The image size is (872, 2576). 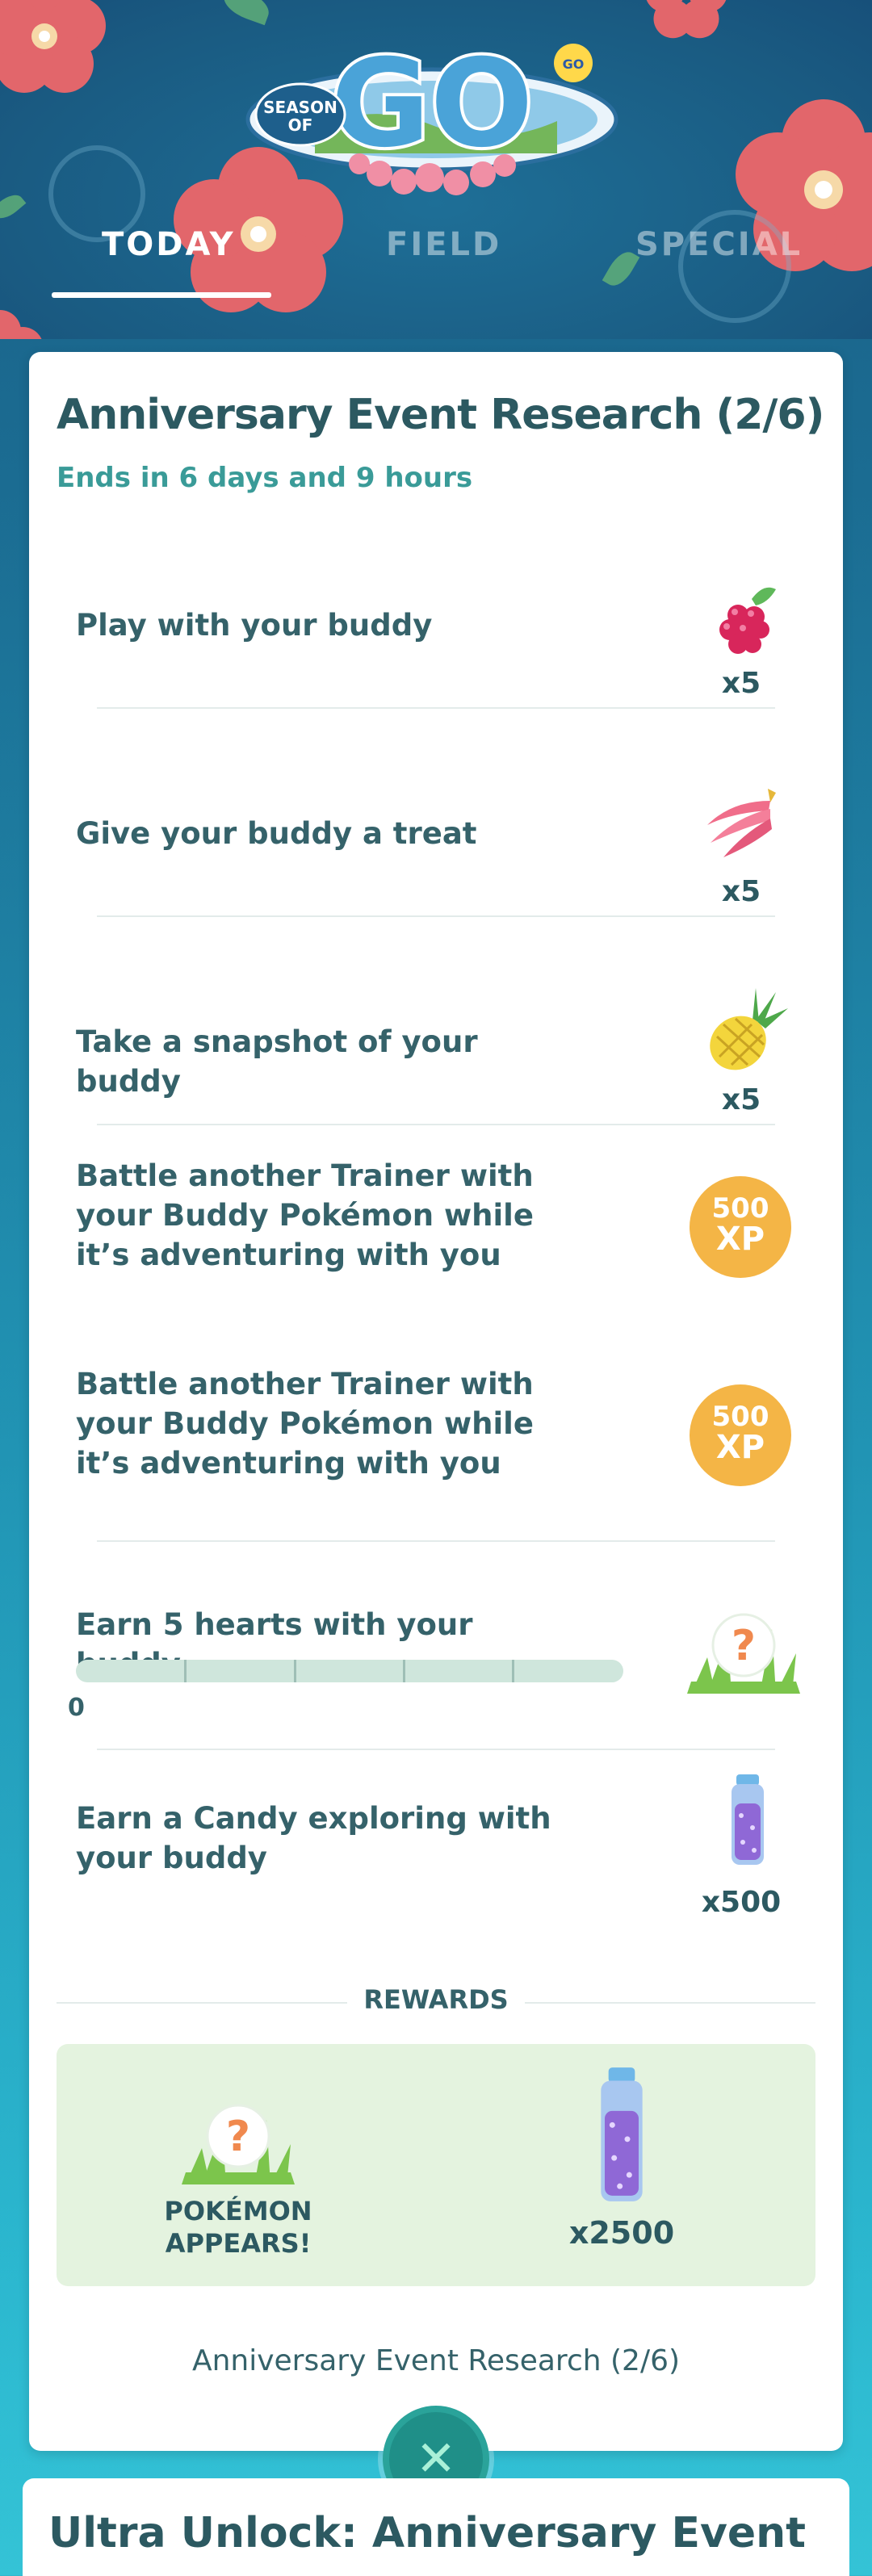 What do you see at coordinates (440, 415) in the screenshot?
I see `research-title: Anniversary Event Research (2/6)` at bounding box center [440, 415].